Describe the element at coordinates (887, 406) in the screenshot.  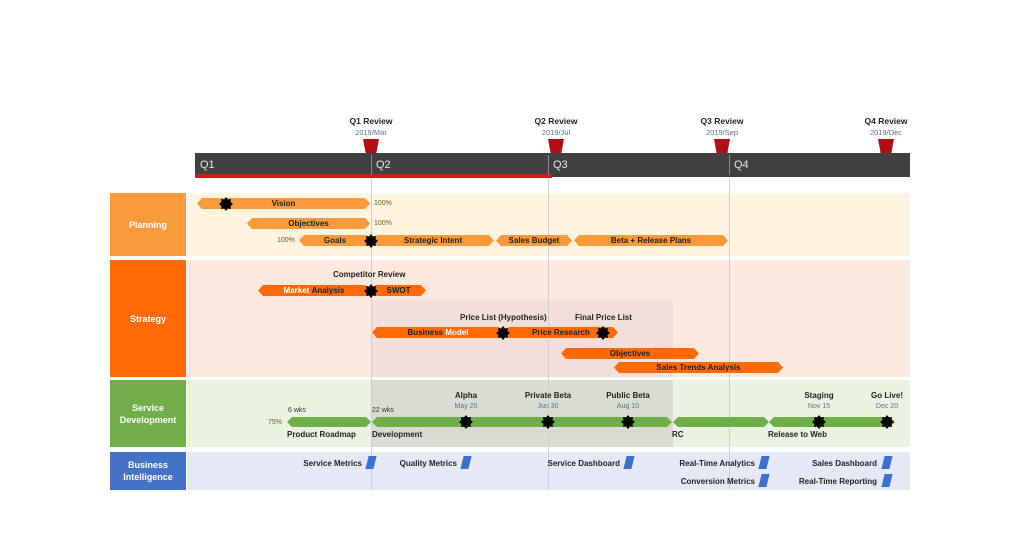
I see `service-milestone-date: Dec 20` at that location.